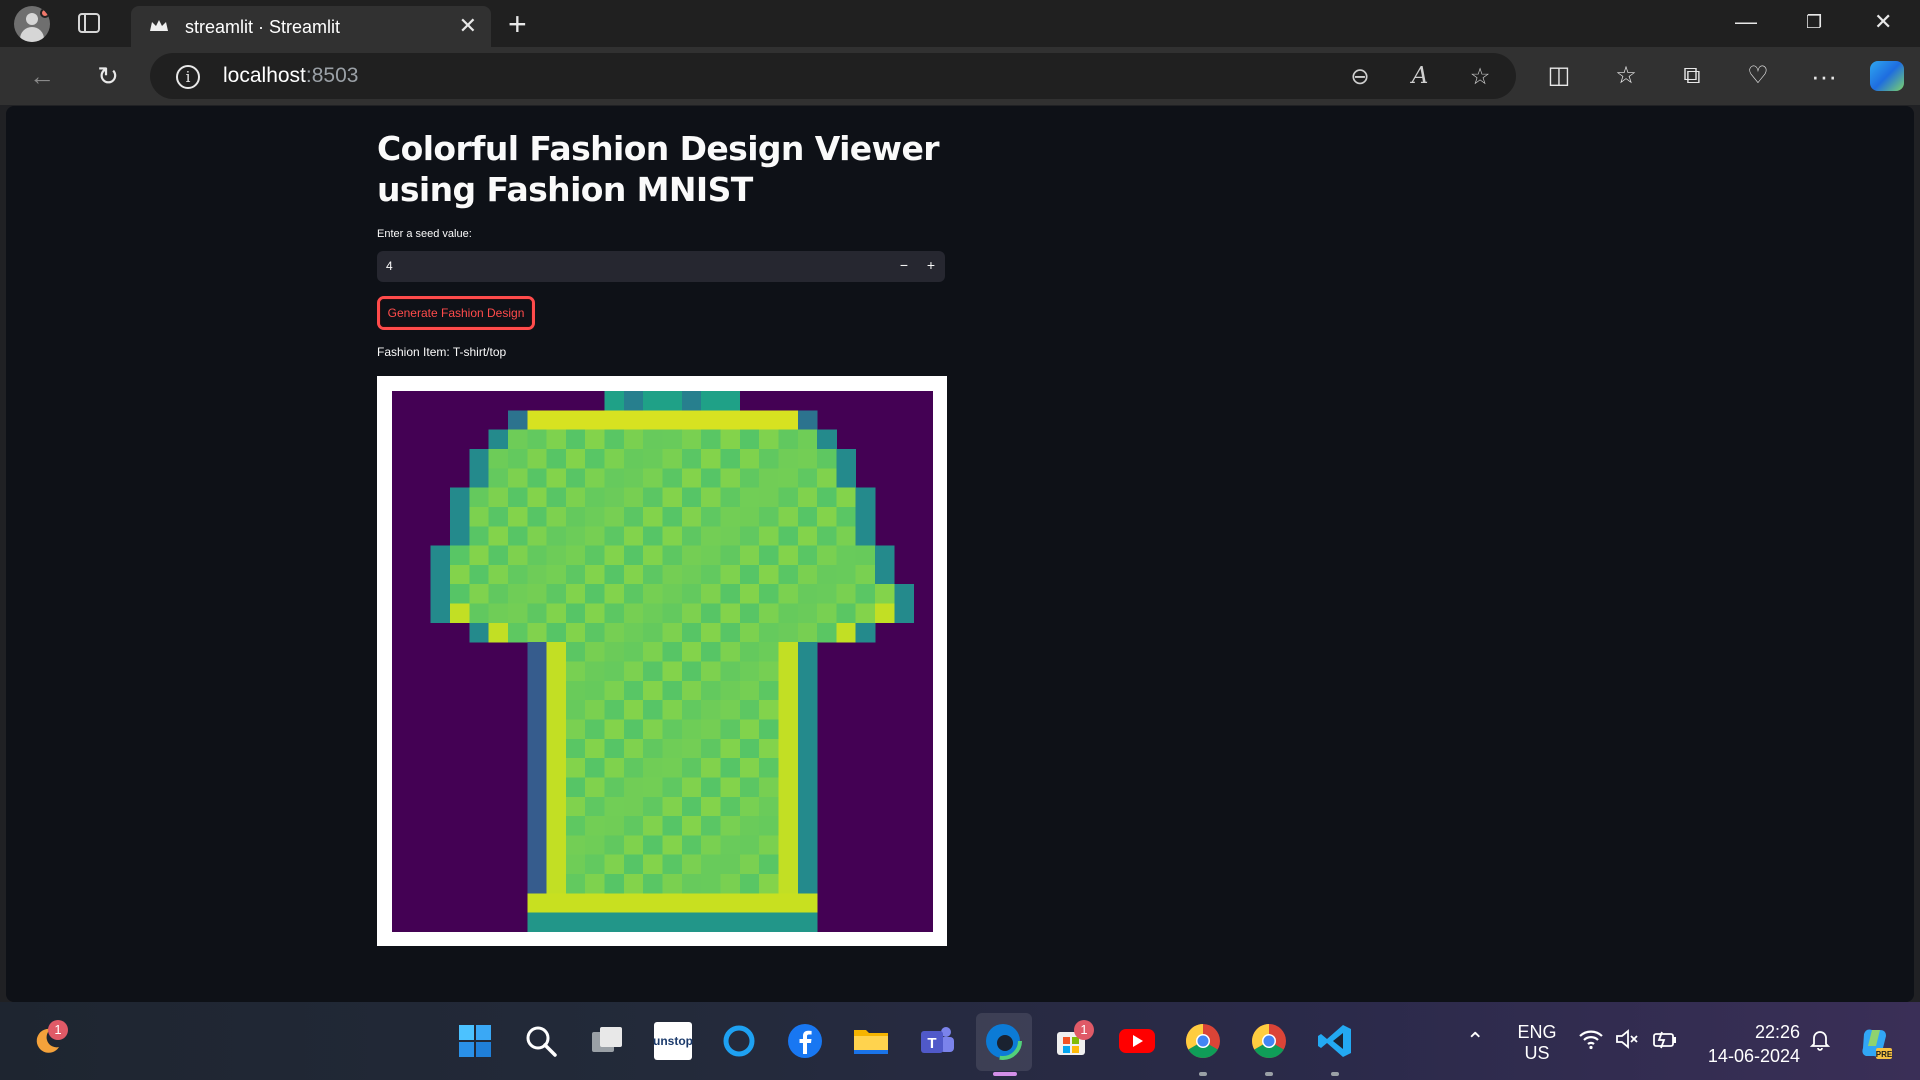  I want to click on teams-icon: T, so click(937, 1041).